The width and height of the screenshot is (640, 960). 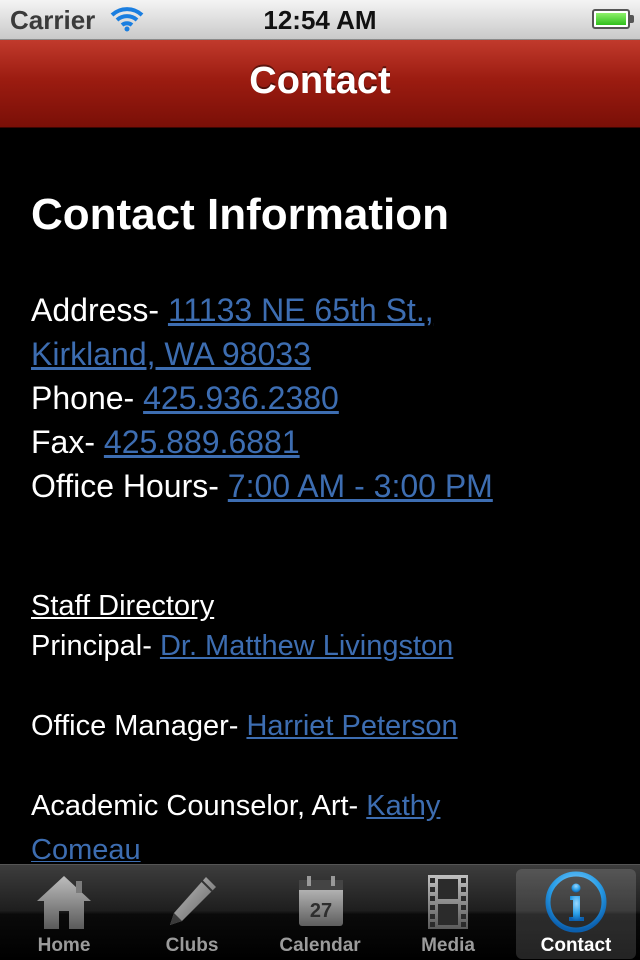 What do you see at coordinates (95, 646) in the screenshot?
I see `staff-role: Principal-` at bounding box center [95, 646].